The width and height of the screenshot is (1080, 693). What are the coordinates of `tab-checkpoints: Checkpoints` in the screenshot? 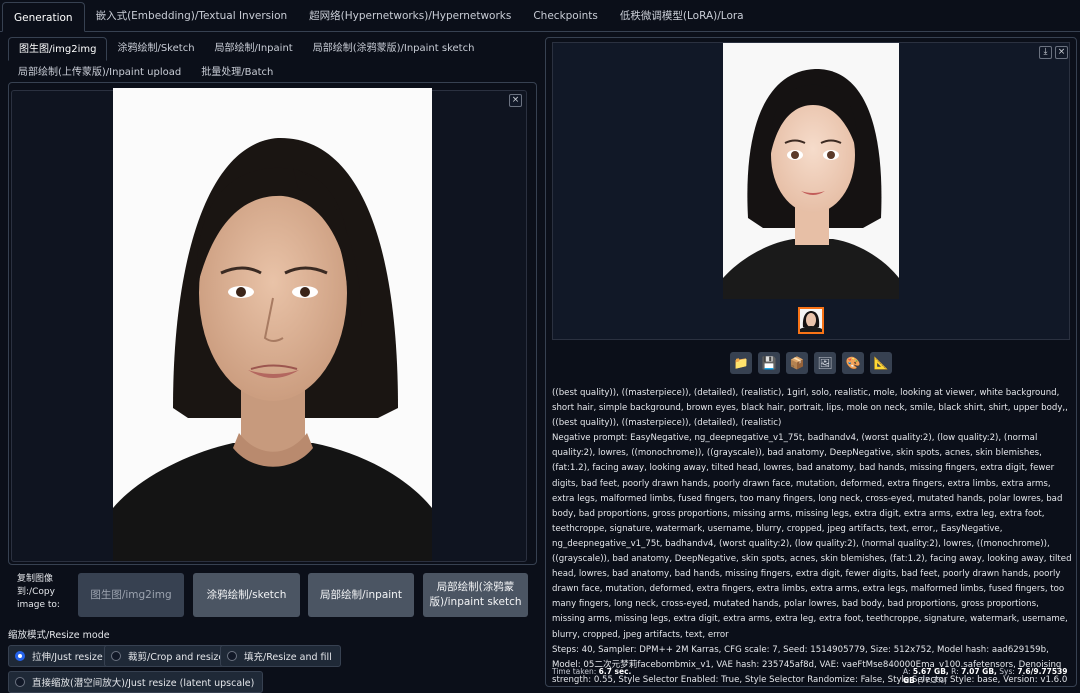 It's located at (565, 16).